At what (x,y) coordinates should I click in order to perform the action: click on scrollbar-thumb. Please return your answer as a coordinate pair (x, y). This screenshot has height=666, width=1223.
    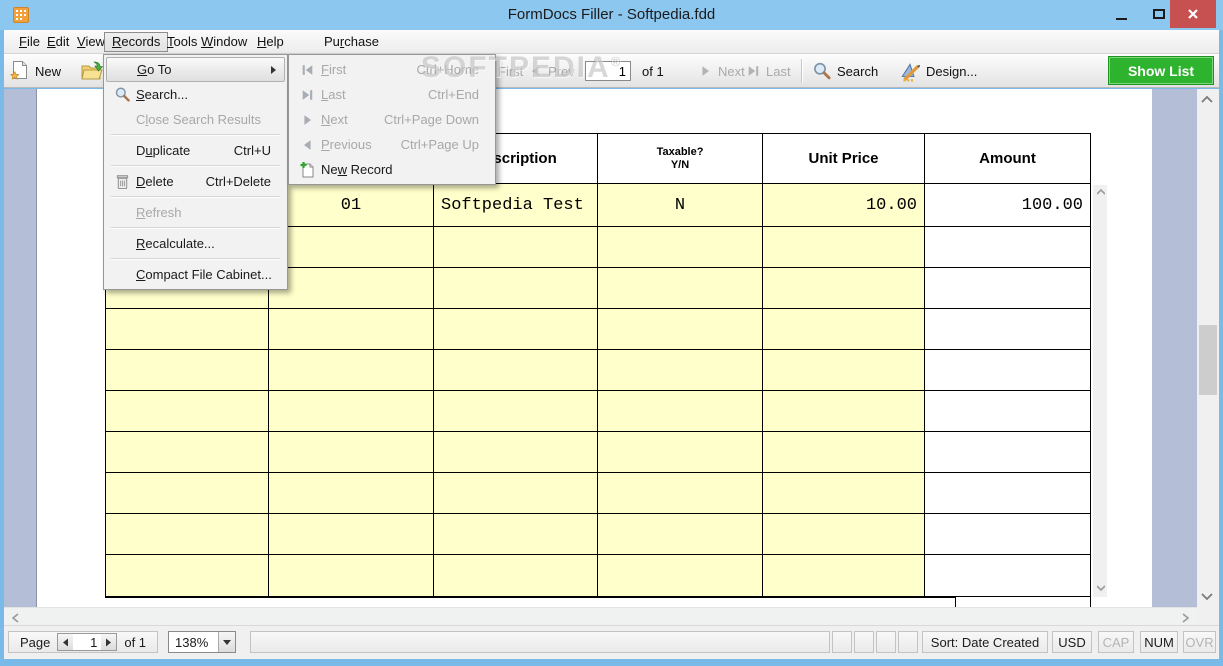
    Looking at the image, I should click on (1208, 360).